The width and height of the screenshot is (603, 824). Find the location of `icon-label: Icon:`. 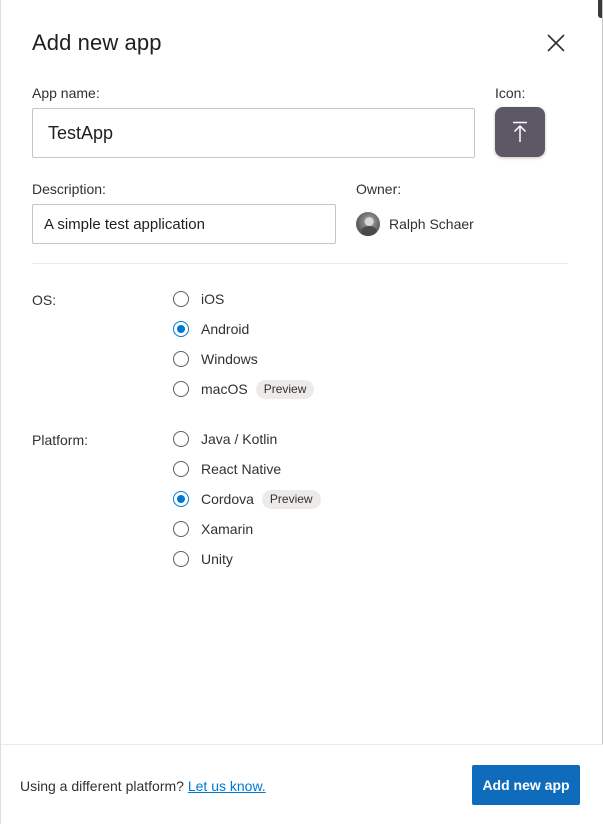

icon-label: Icon: is located at coordinates (510, 93).